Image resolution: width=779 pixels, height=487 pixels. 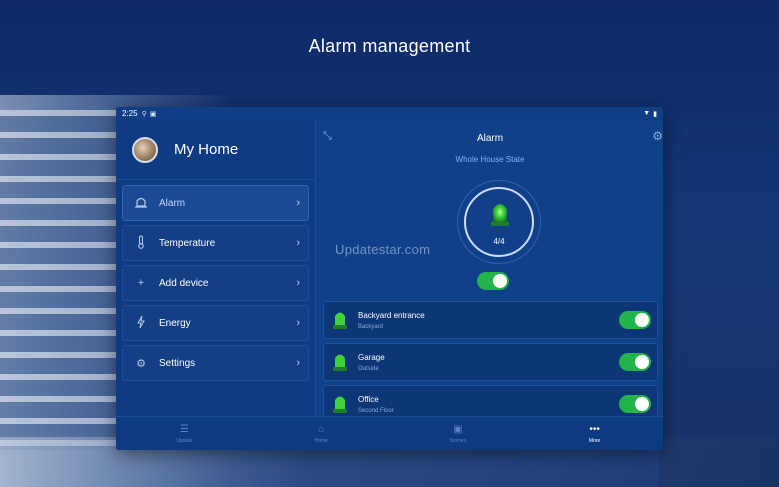 What do you see at coordinates (215, 363) in the screenshot?
I see `sidebar-item-settings: ⚙ Settings ›` at bounding box center [215, 363].